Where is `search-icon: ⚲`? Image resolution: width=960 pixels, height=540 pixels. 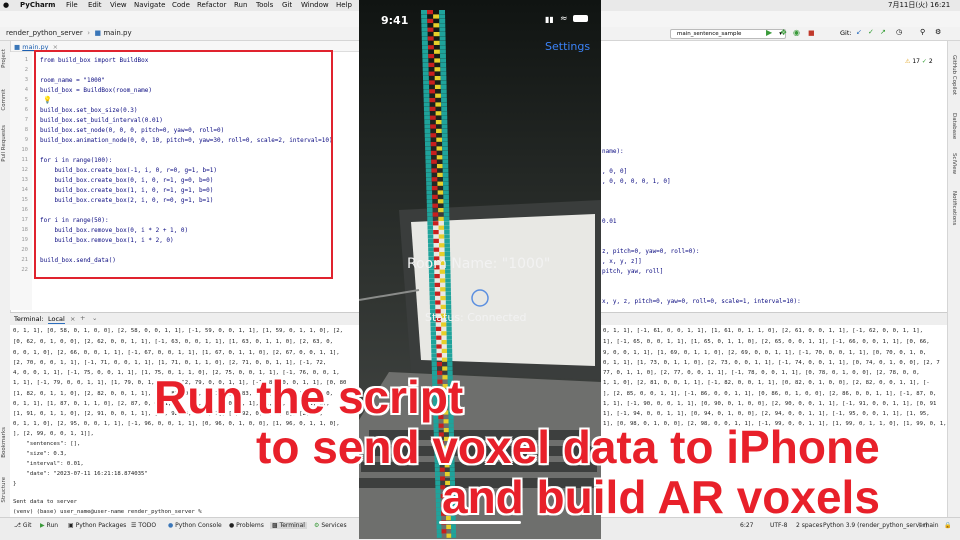
search-icon: ⚲ is located at coordinates (922, 32).